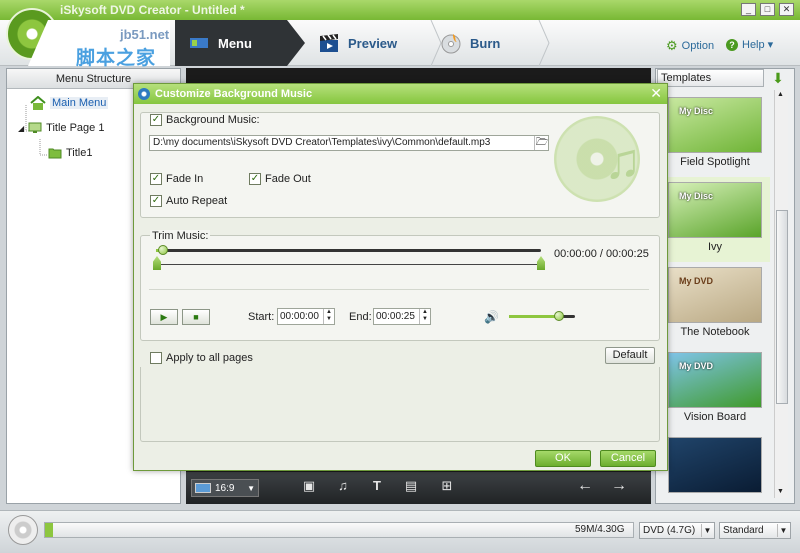 The image size is (800, 553). I want to click on help-button: ? Help ▾, so click(749, 44).